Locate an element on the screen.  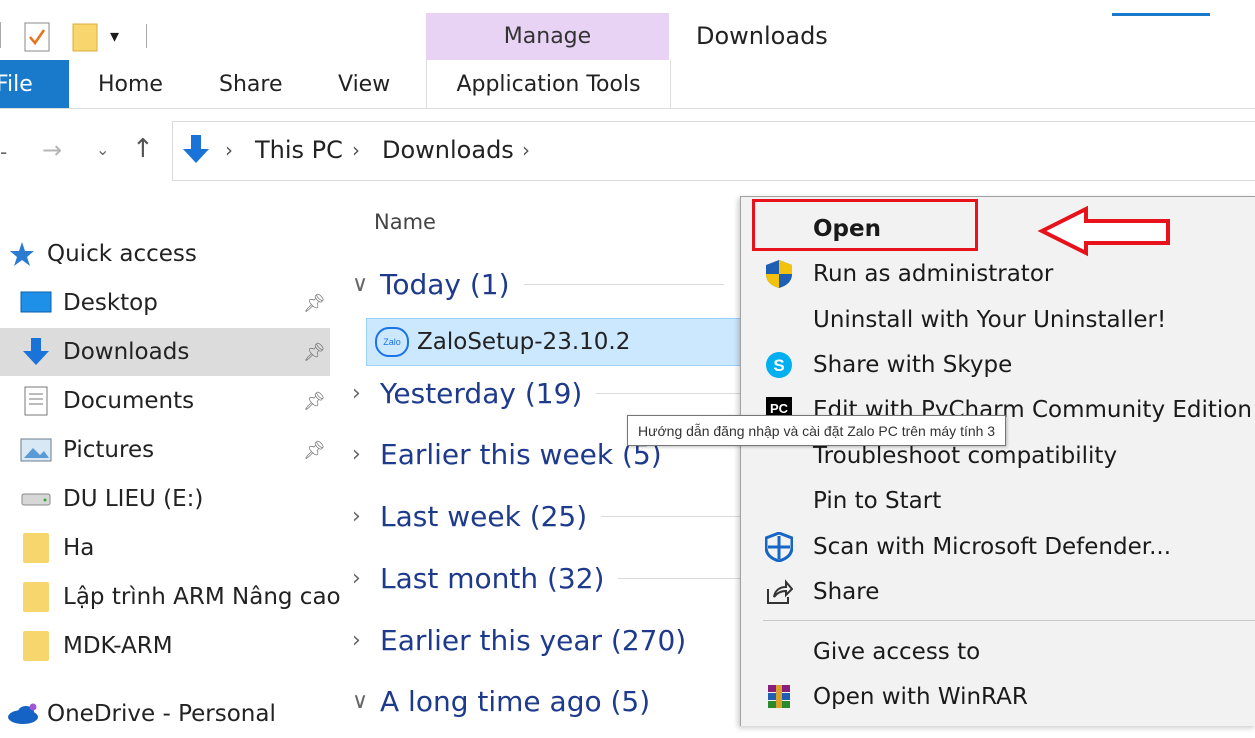
tab-home: Home is located at coordinates (130, 84).